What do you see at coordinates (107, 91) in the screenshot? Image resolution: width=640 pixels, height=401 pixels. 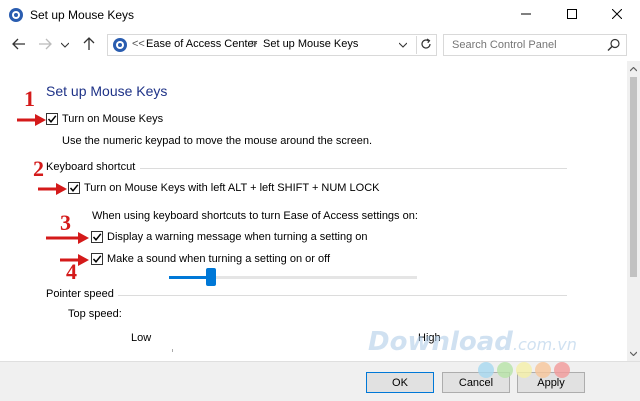 I see `page-title: Set up Mouse Keys` at bounding box center [107, 91].